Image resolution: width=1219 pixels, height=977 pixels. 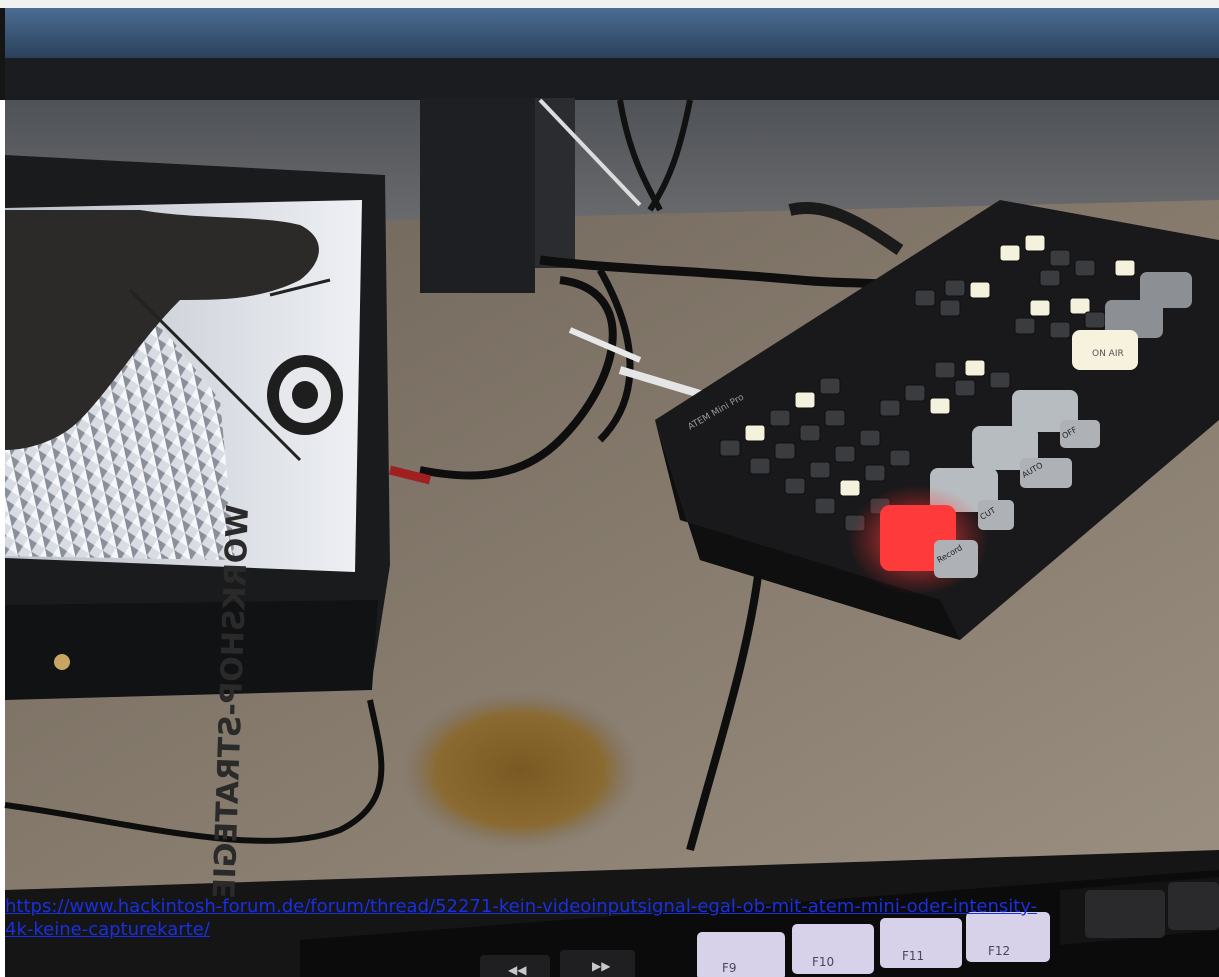 I want to click on monitor-stand, so click(x=477, y=195).